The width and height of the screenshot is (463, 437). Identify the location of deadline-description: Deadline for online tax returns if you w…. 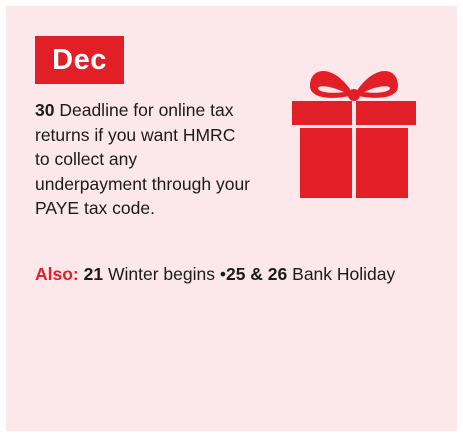
(142, 159).